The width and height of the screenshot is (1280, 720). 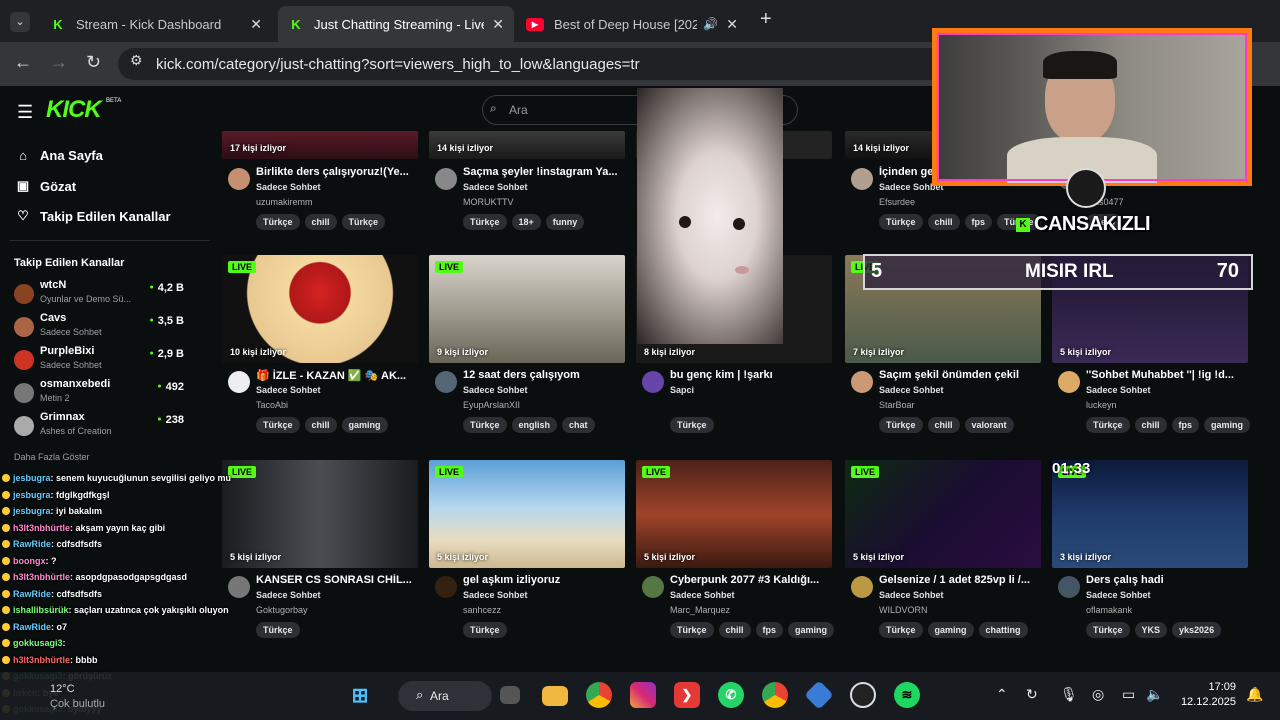 What do you see at coordinates (510, 695) in the screenshot?
I see `task-view-icon` at bounding box center [510, 695].